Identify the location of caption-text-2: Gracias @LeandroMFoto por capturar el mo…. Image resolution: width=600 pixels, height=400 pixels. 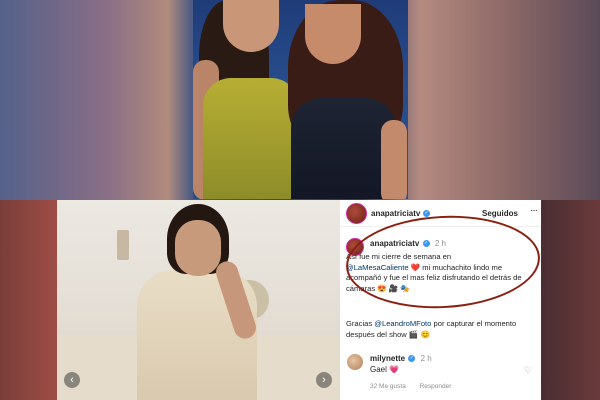
(441, 329).